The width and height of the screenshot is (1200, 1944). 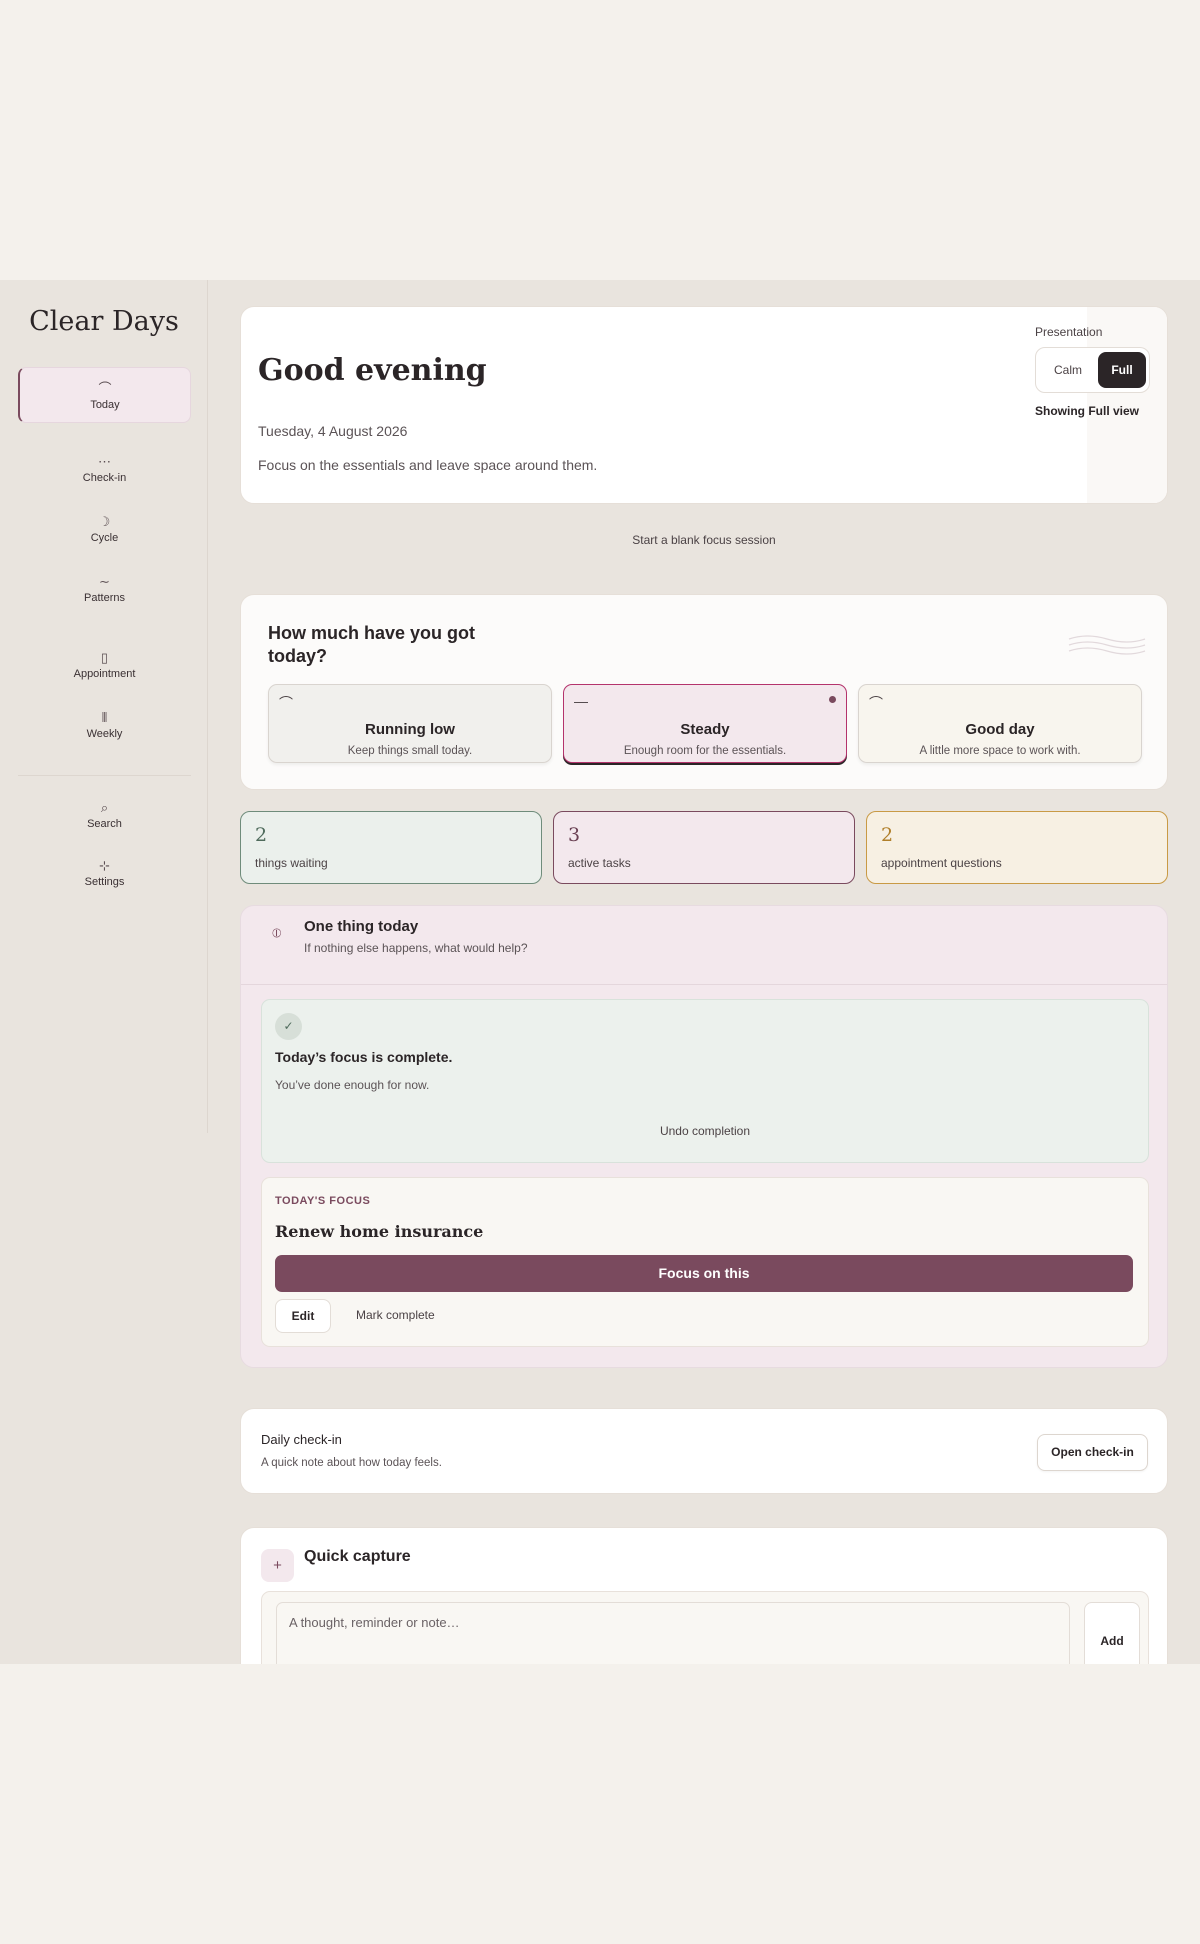 I want to click on dots-icon: ⋯, so click(x=104, y=461).